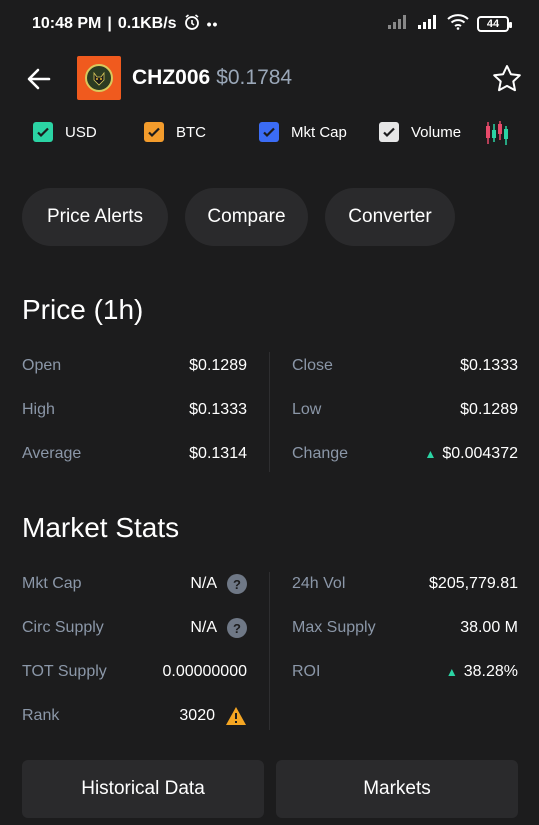 This screenshot has width=539, height=825. I want to click on stat-value: $0.004372, so click(480, 453).